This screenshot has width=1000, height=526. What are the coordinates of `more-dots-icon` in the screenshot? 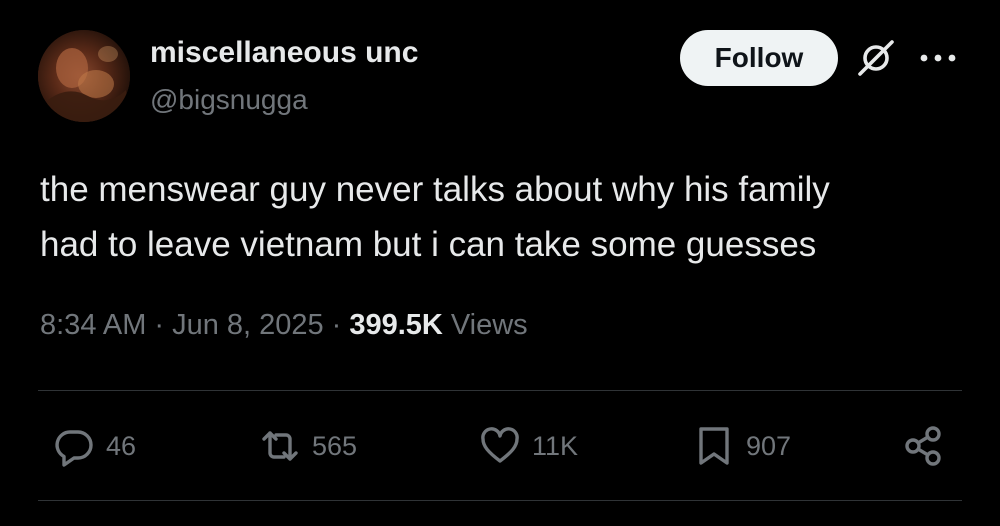 It's located at (938, 58).